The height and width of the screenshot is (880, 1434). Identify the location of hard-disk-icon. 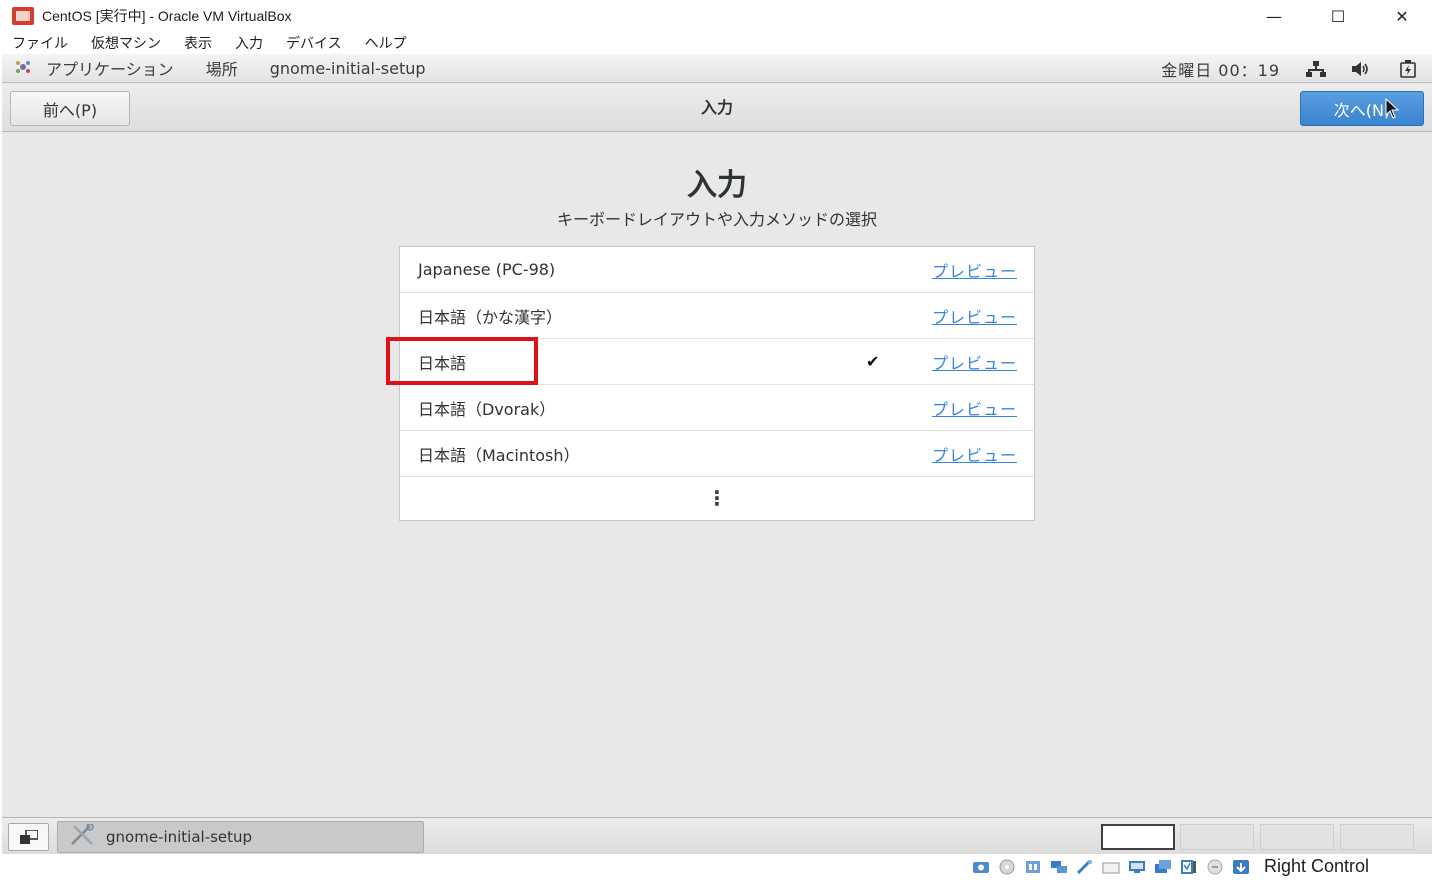
(981, 867).